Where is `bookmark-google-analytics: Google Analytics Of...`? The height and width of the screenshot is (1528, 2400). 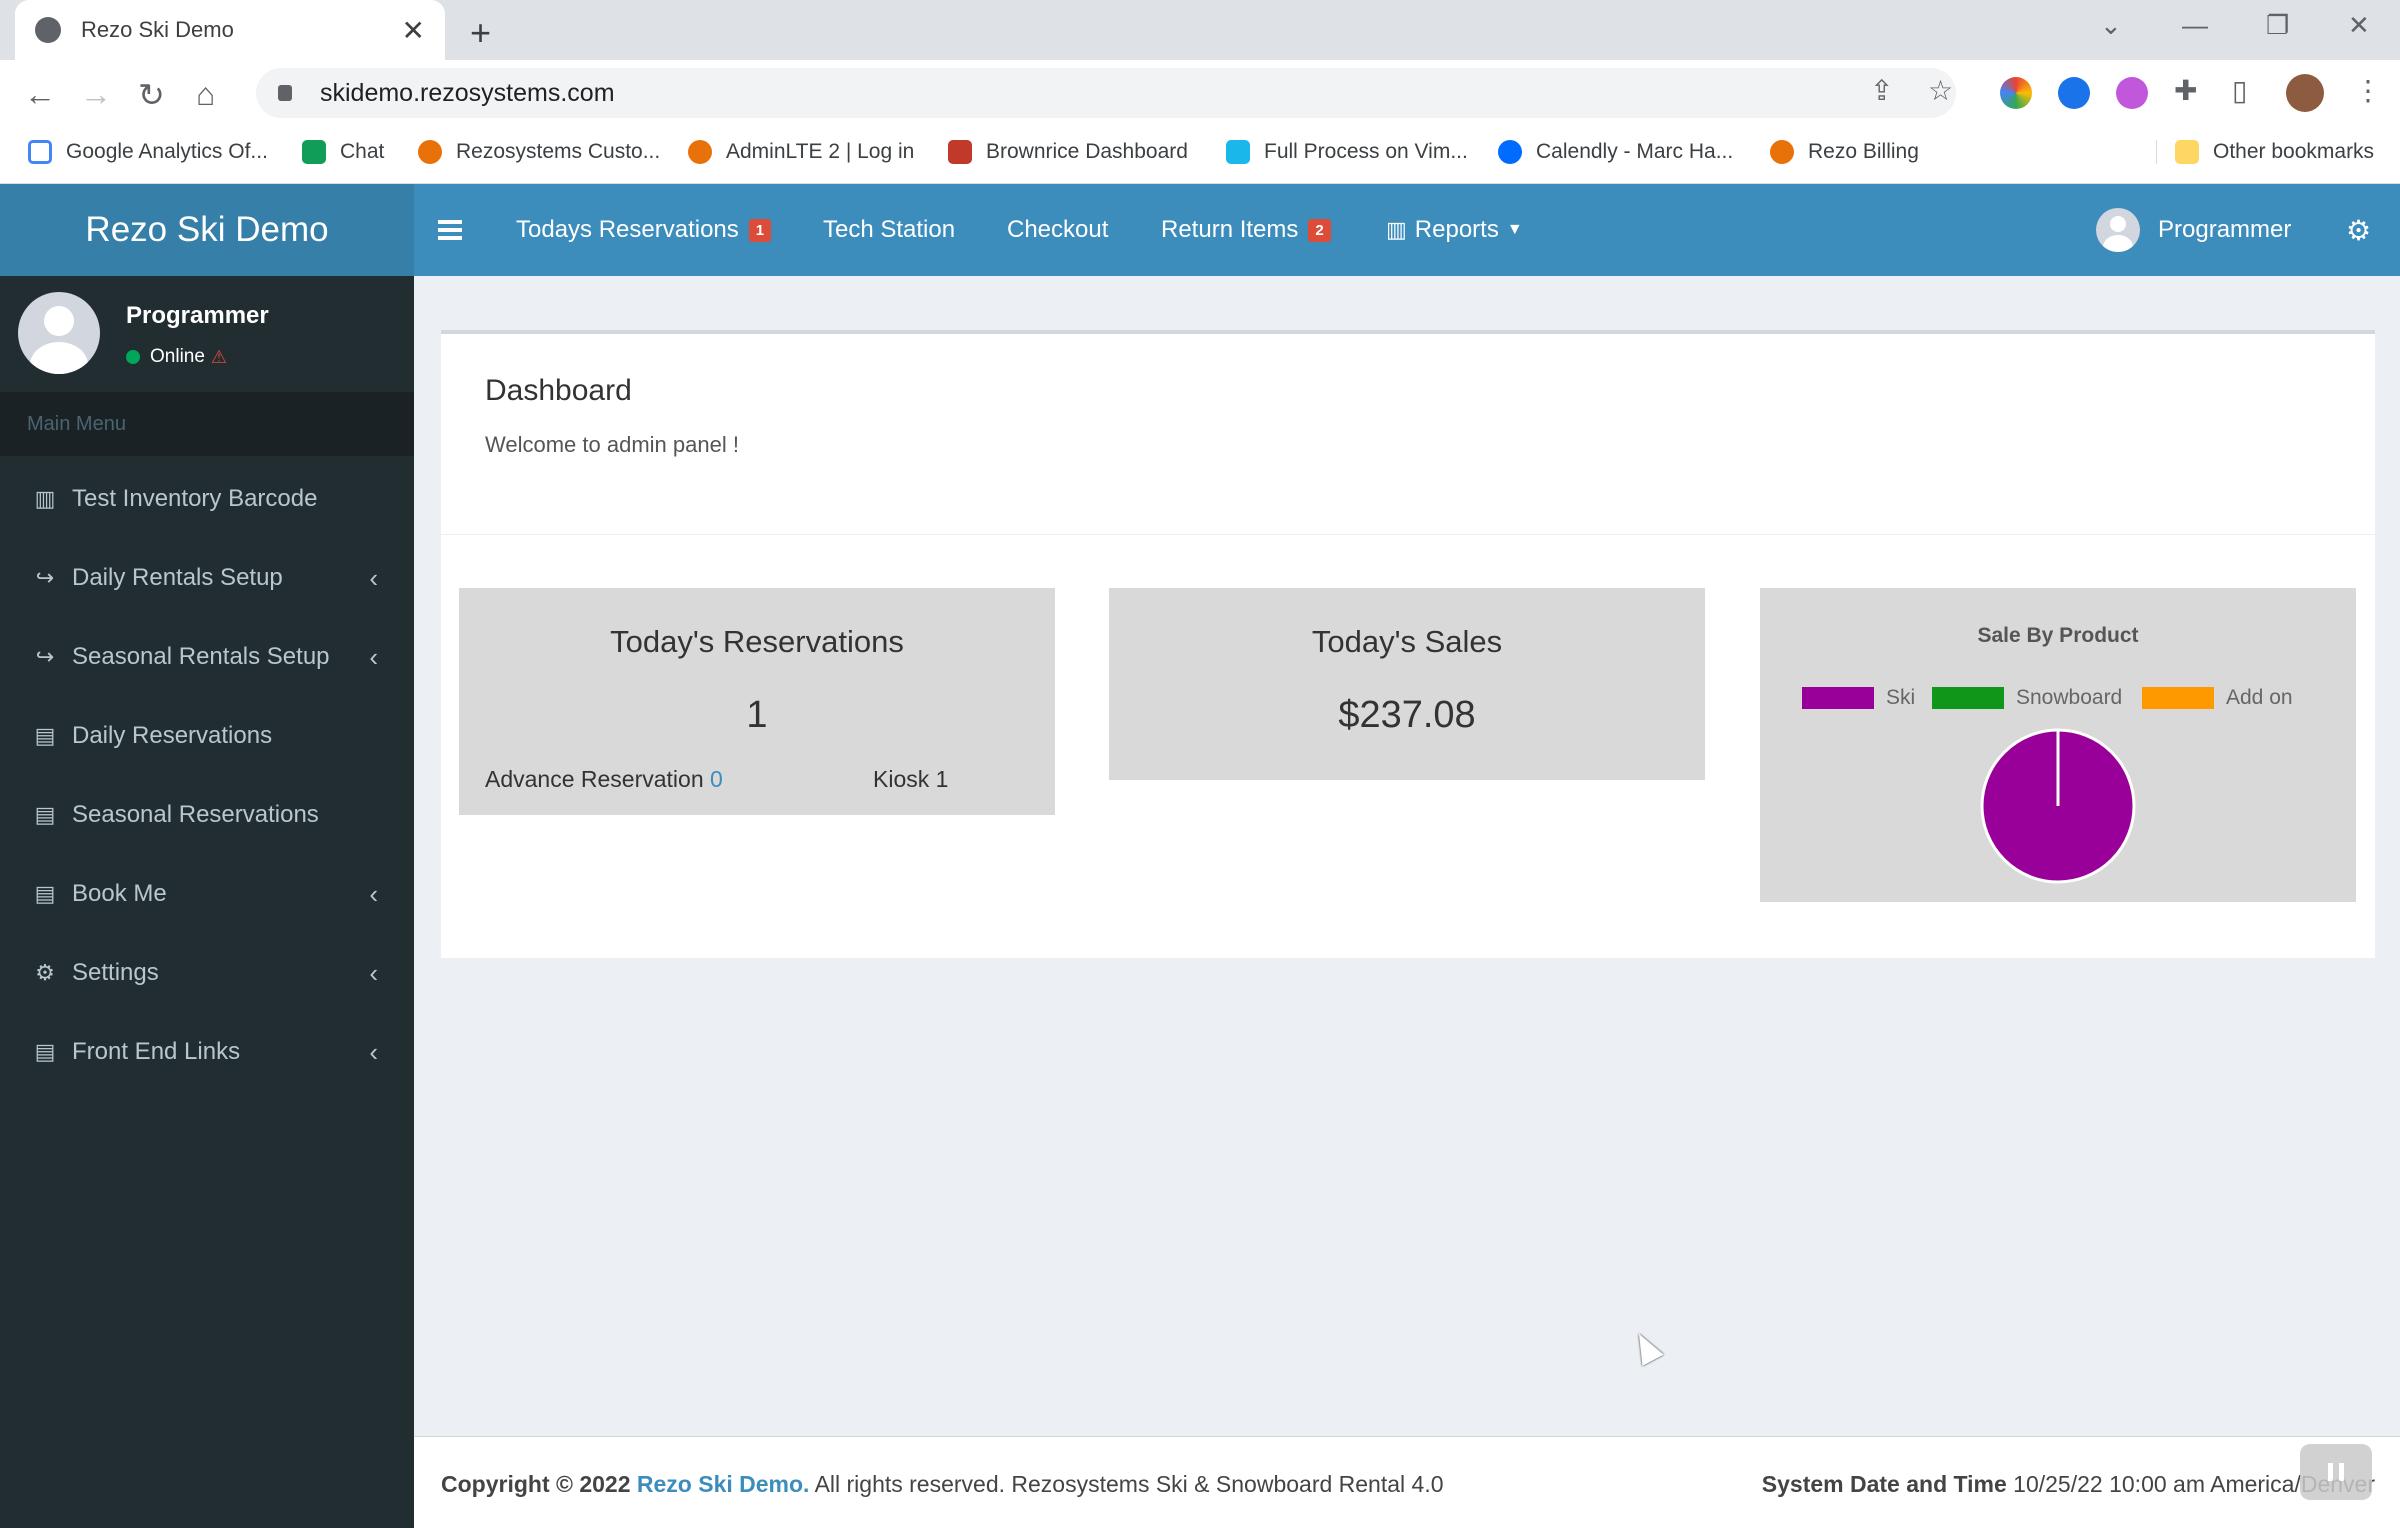
bookmark-google-analytics: Google Analytics Of... is located at coordinates (148, 152).